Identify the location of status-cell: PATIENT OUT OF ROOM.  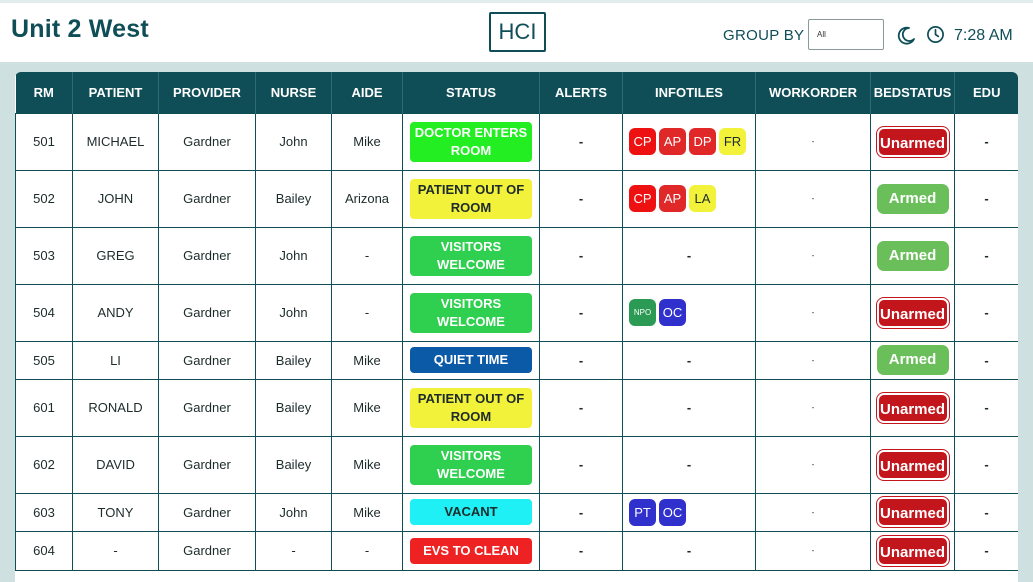
(471, 407).